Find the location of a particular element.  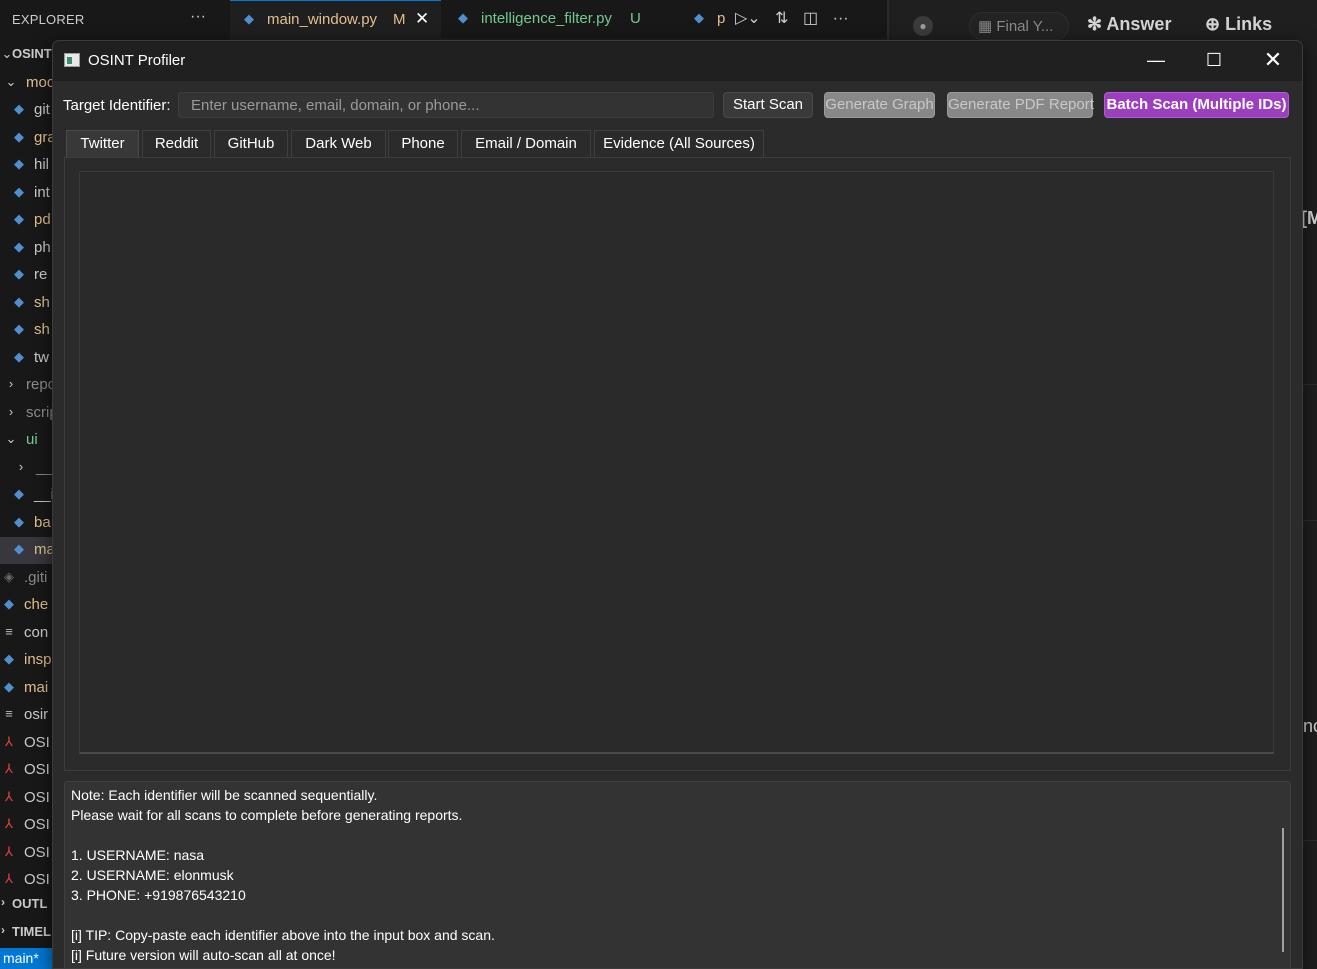

tree-item: ≡ osir is located at coordinates (30, 715).